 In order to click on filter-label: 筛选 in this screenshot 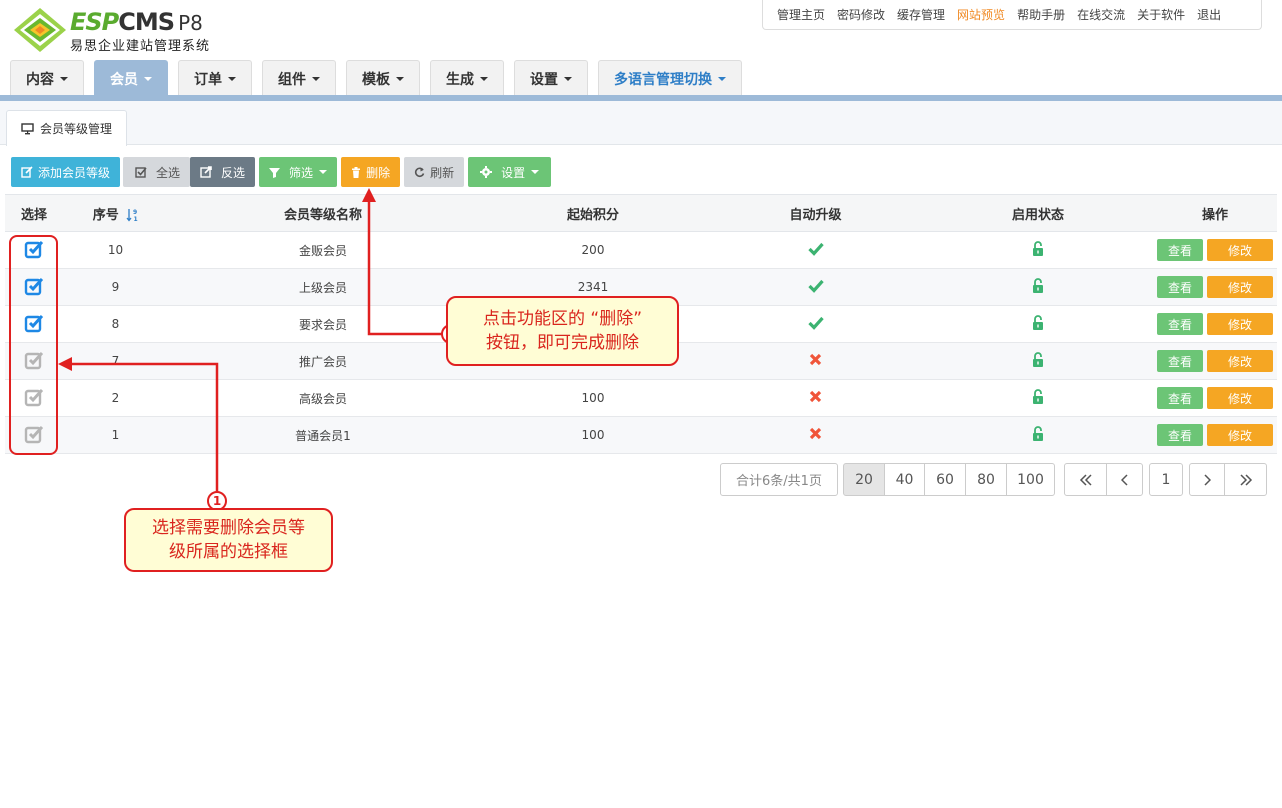, I will do `click(301, 172)`.